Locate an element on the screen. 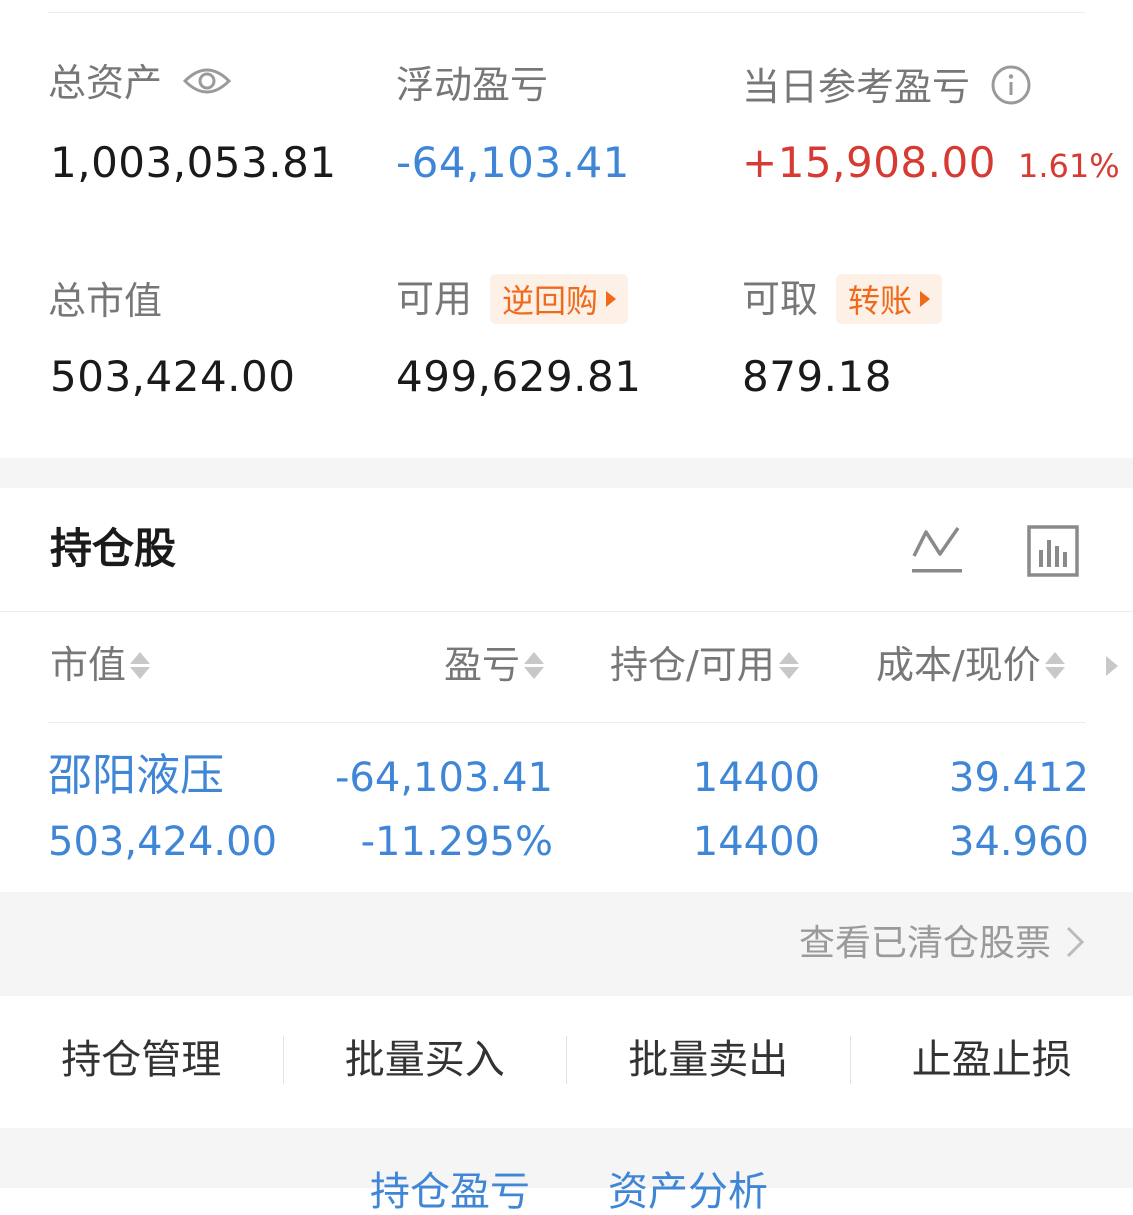 This screenshot has width=1133, height=1215. daily-pl-header: 当日参考盈亏 is located at coordinates (887, 87).